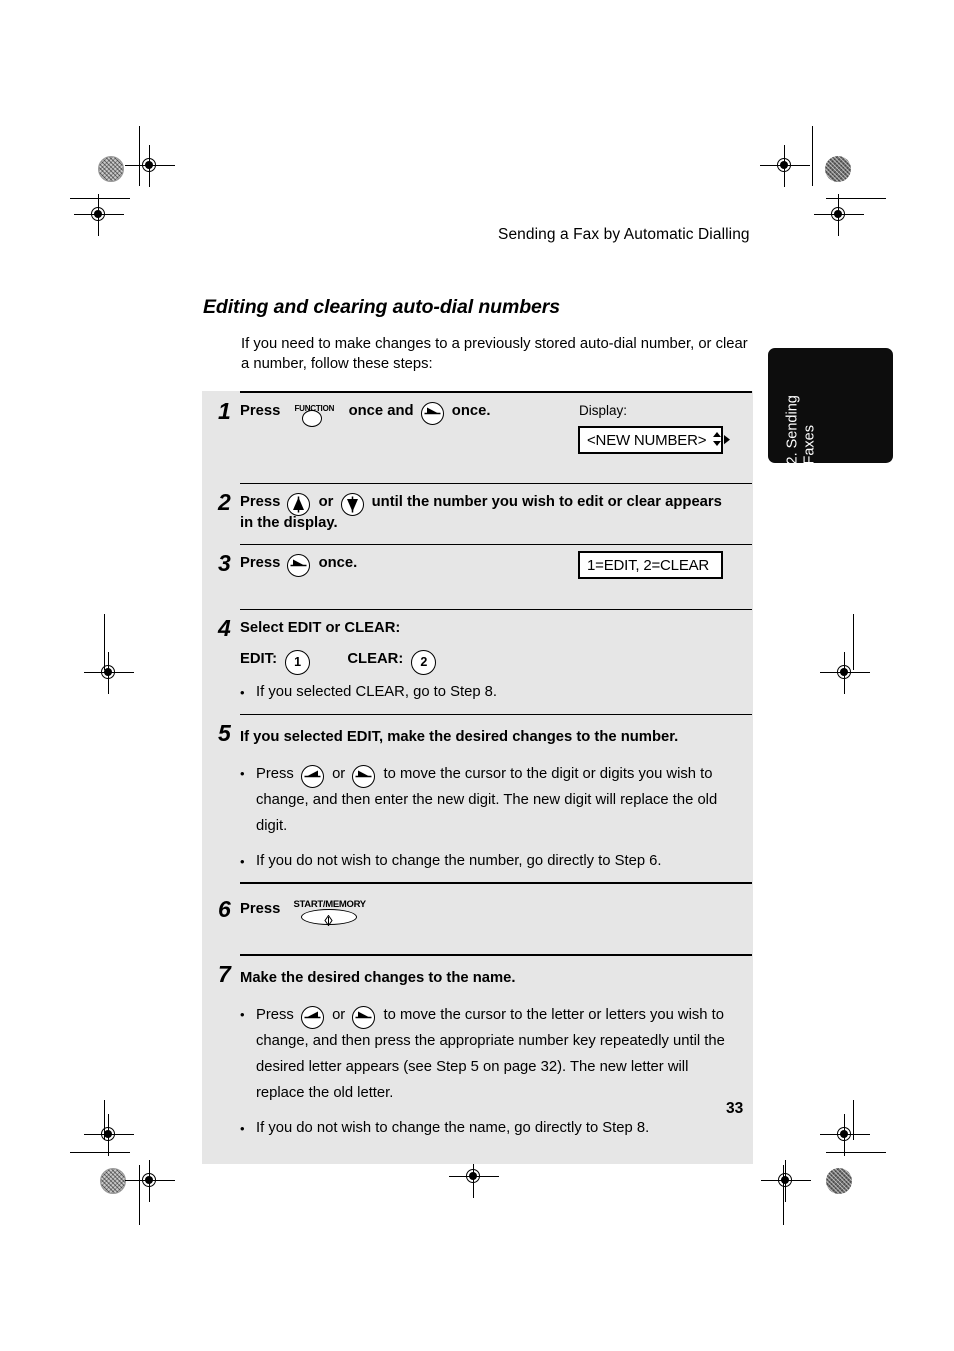 Image resolution: width=954 pixels, height=1351 pixels. Describe the element at coordinates (830, 406) in the screenshot. I see `chapter-tab: 2. Sending Faxes` at that location.